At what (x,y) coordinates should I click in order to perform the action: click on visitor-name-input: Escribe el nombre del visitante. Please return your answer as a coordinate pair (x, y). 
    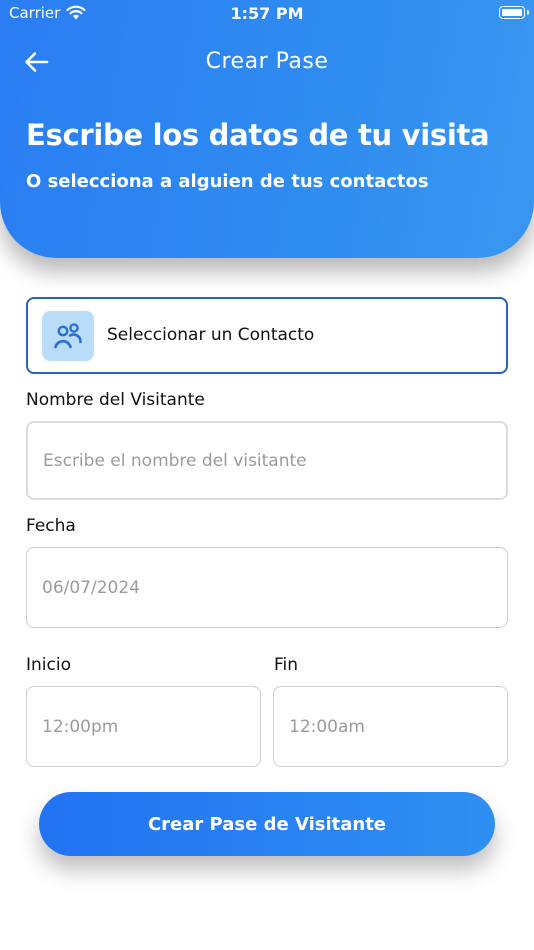
    Looking at the image, I should click on (267, 460).